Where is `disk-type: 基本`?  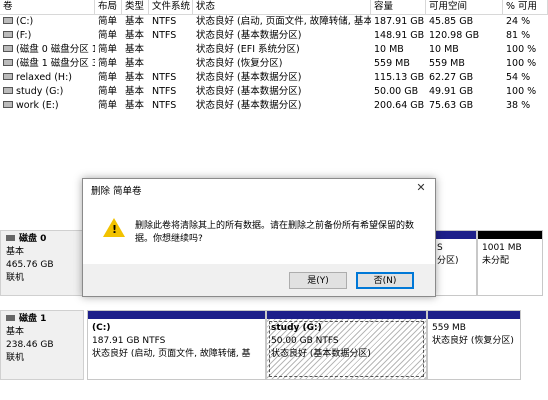
disk-type: 基本 is located at coordinates (15, 332).